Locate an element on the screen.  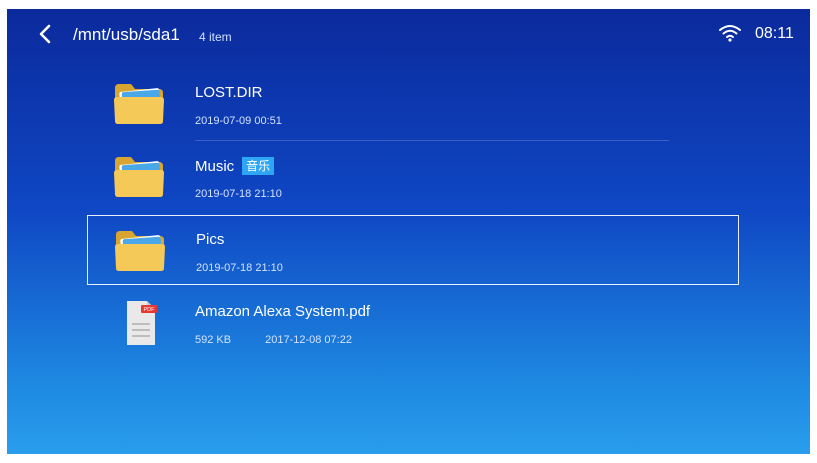
clock: 08:11 is located at coordinates (774, 33).